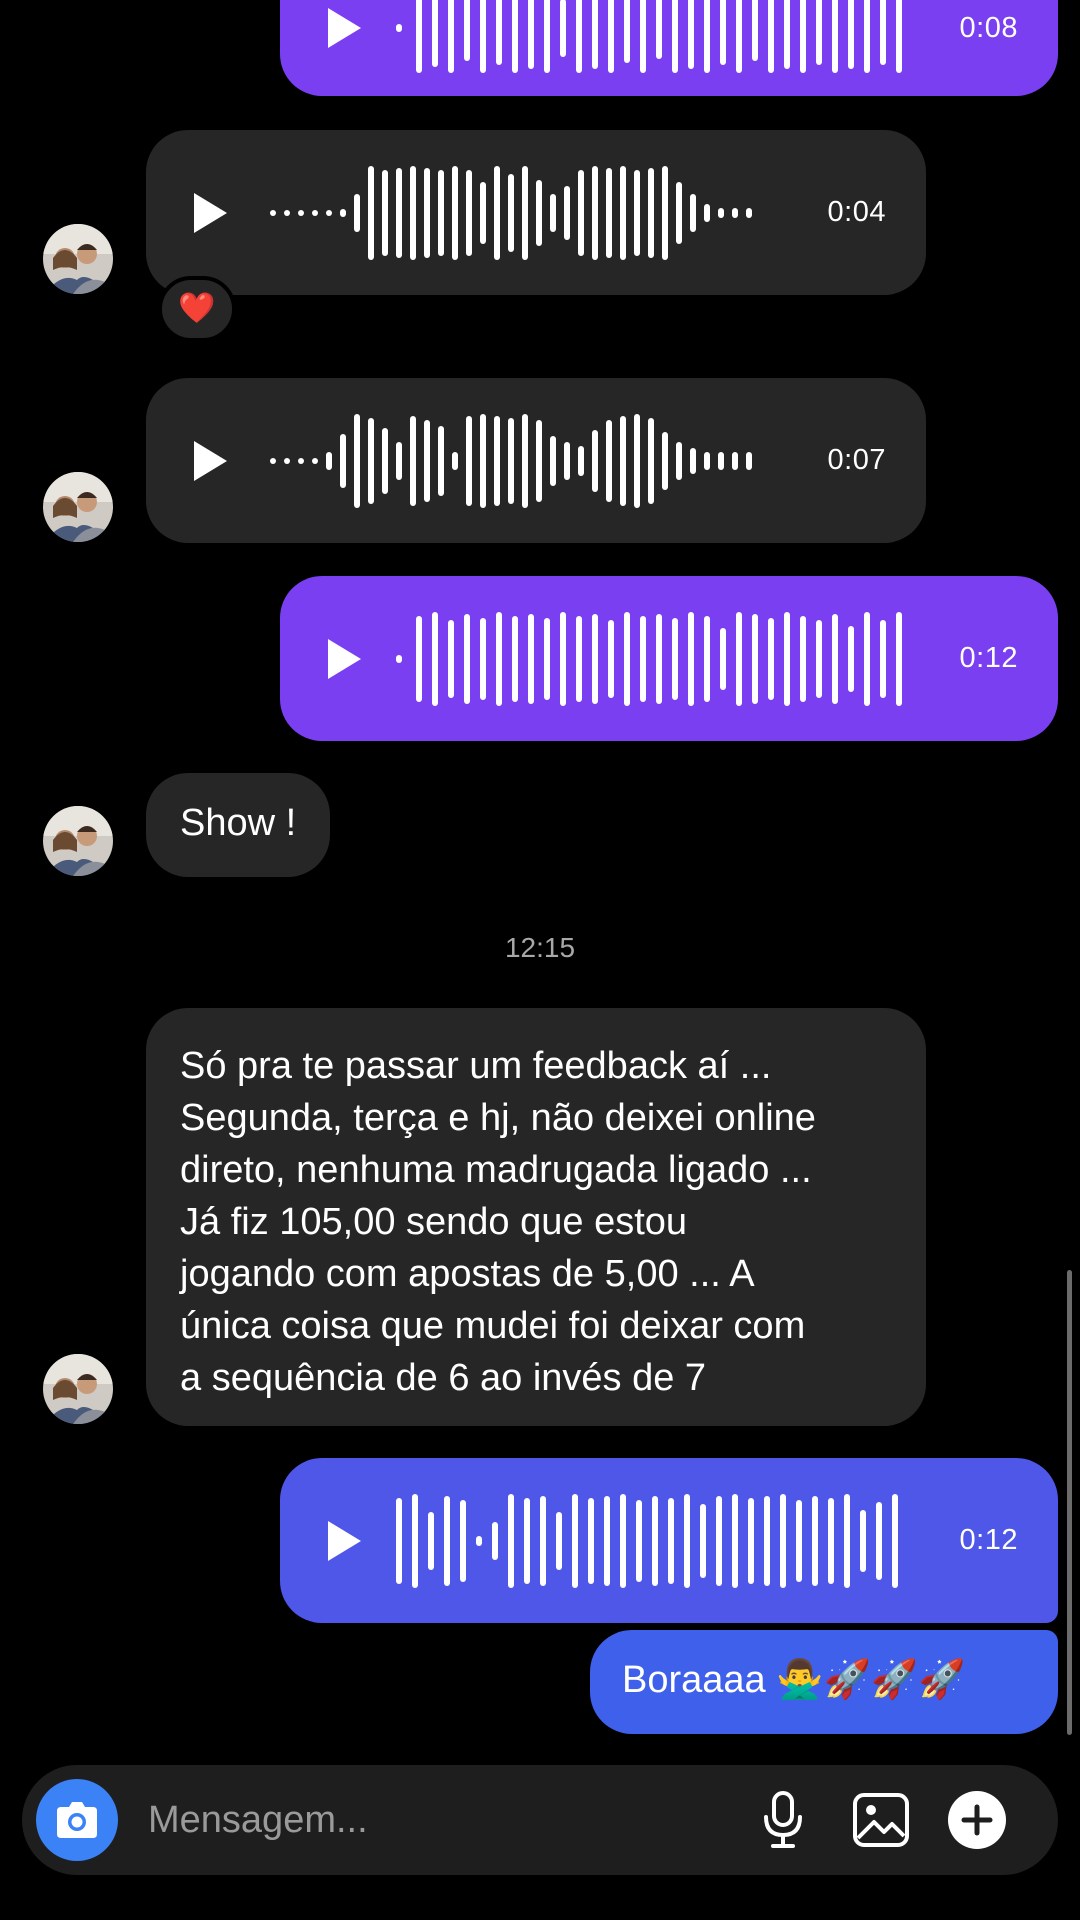 Image resolution: width=1080 pixels, height=1920 pixels. I want to click on camera-icon, so click(77, 1820).